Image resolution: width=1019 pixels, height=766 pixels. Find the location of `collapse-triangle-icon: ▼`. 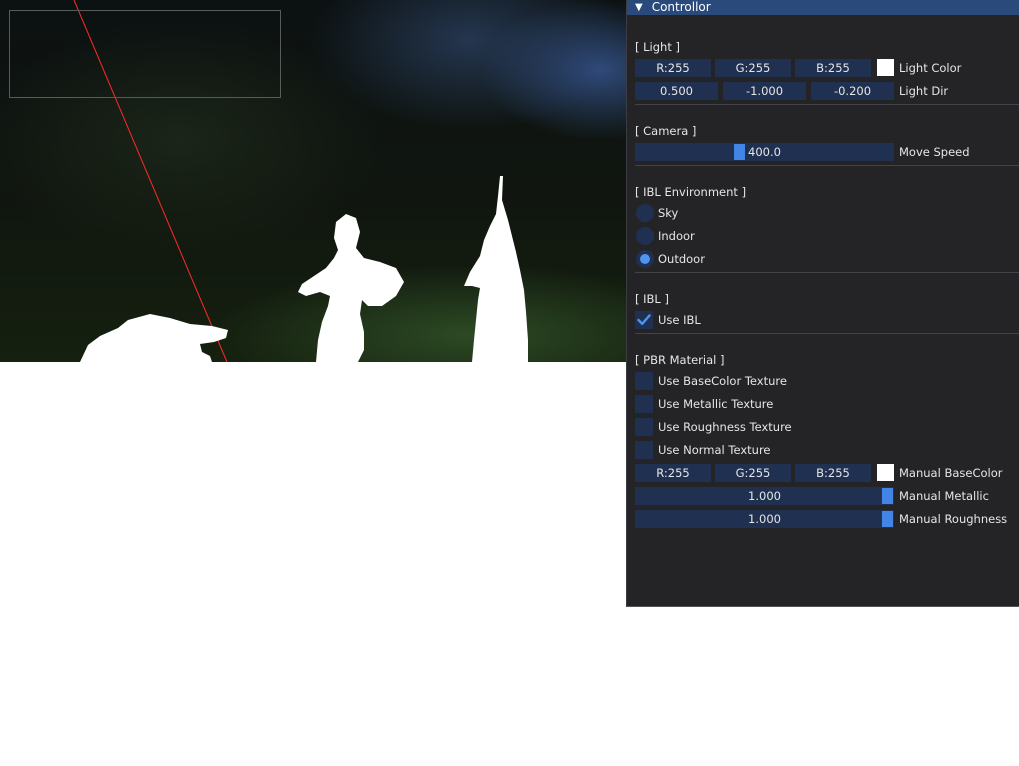

collapse-triangle-icon: ▼ is located at coordinates (639, 7).